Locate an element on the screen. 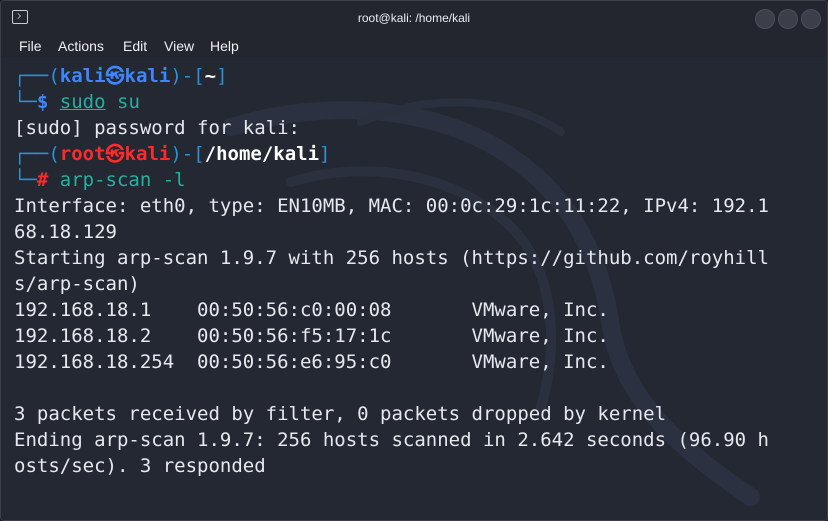 This screenshot has height=521, width=828. menu-actions: Actions is located at coordinates (81, 46).